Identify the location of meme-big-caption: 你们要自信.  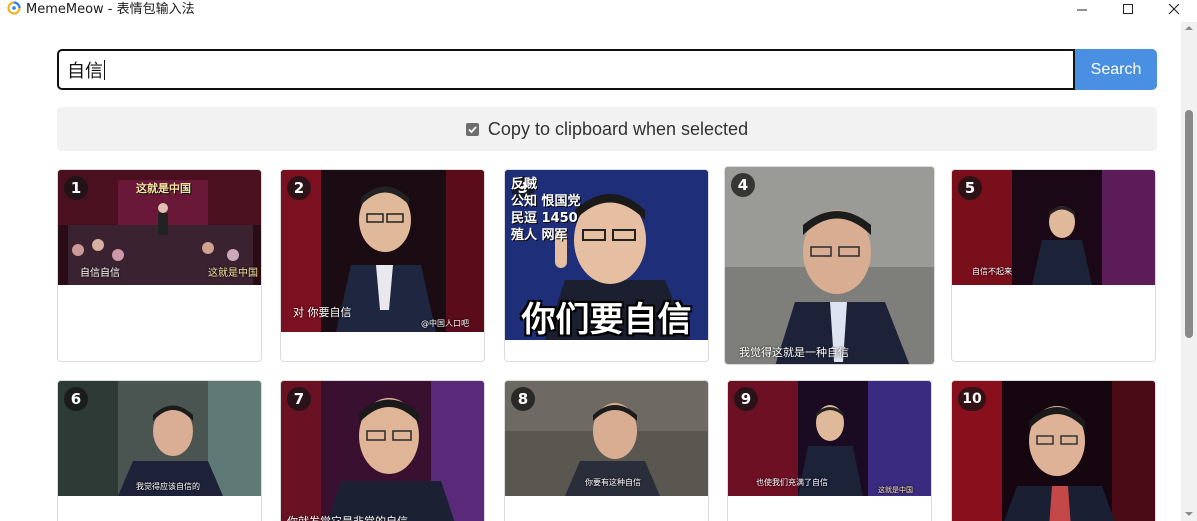
(606, 320).